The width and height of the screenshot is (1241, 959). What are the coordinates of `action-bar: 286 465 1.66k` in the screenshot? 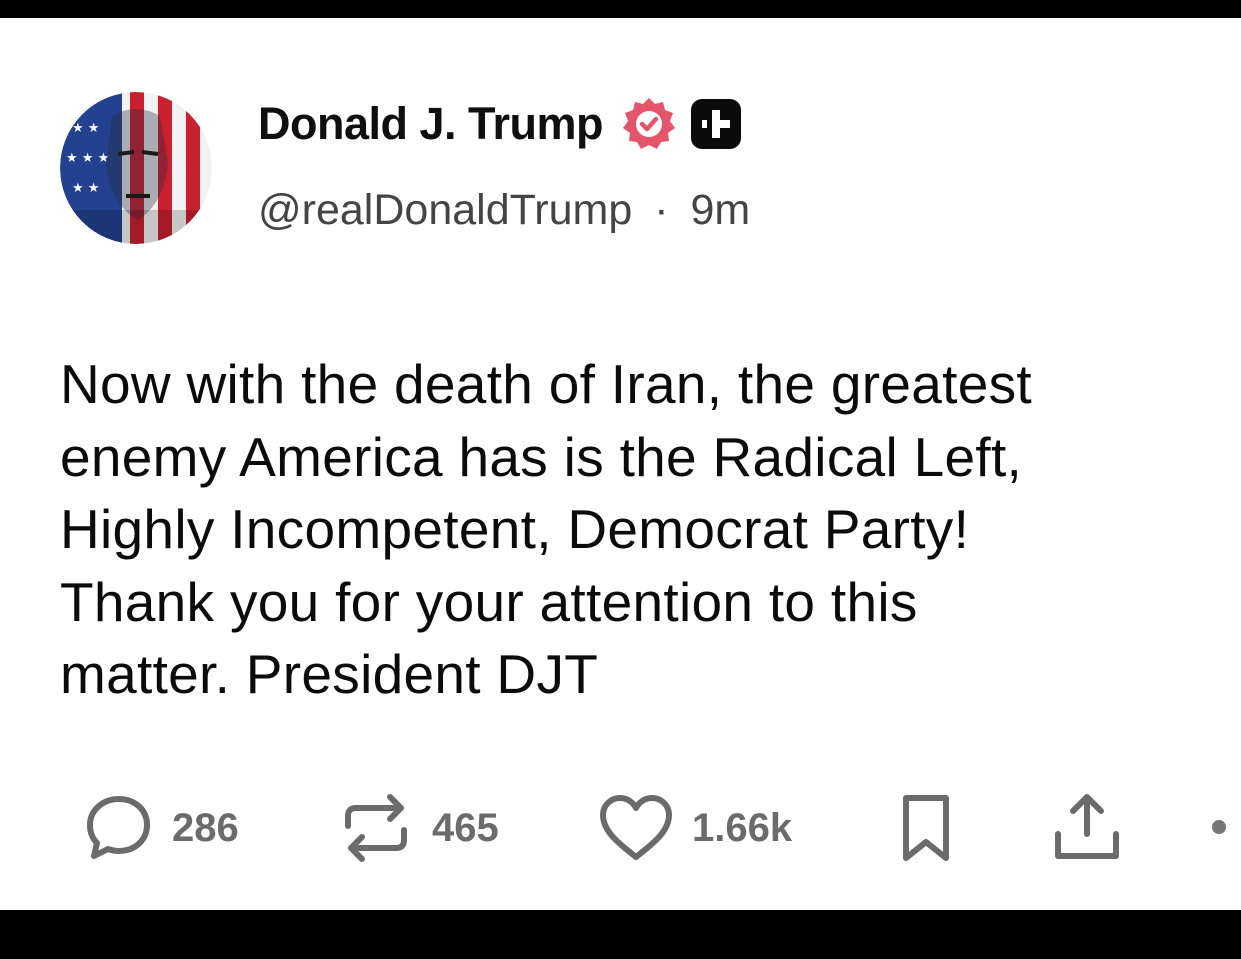 It's located at (620, 828).